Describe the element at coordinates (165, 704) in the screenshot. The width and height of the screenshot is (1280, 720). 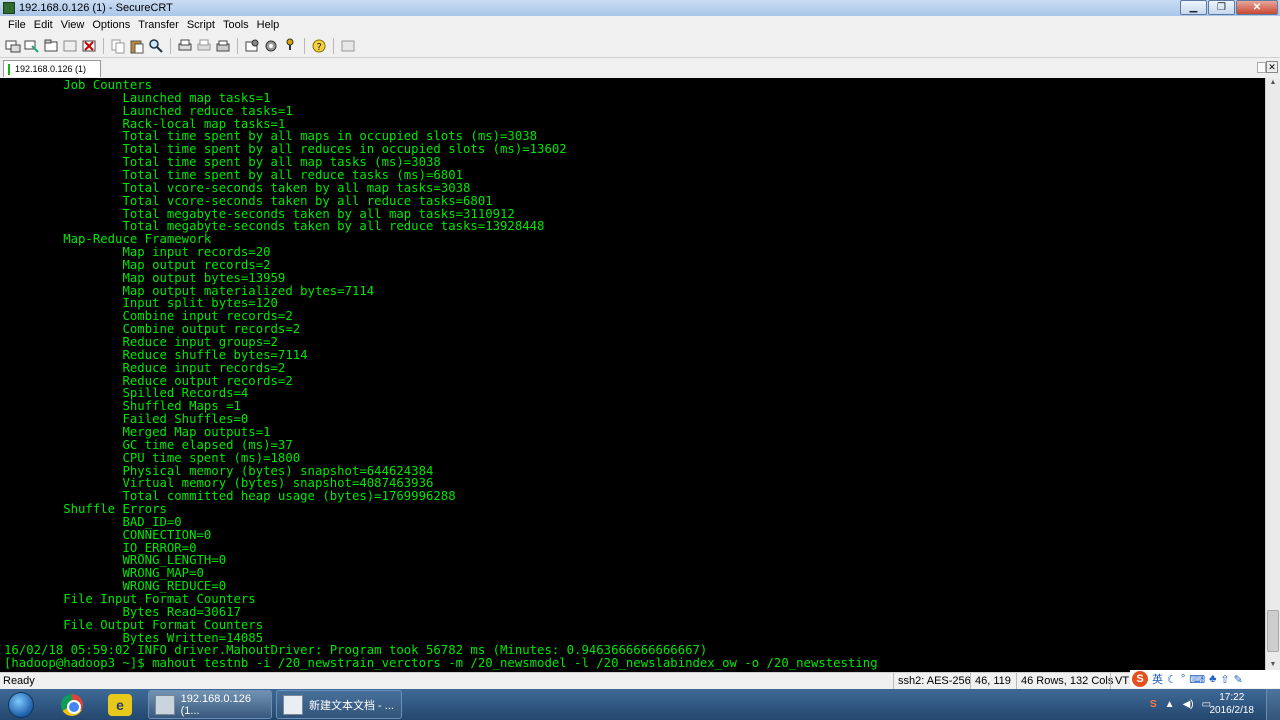
I see `securecrt-task-icon` at that location.